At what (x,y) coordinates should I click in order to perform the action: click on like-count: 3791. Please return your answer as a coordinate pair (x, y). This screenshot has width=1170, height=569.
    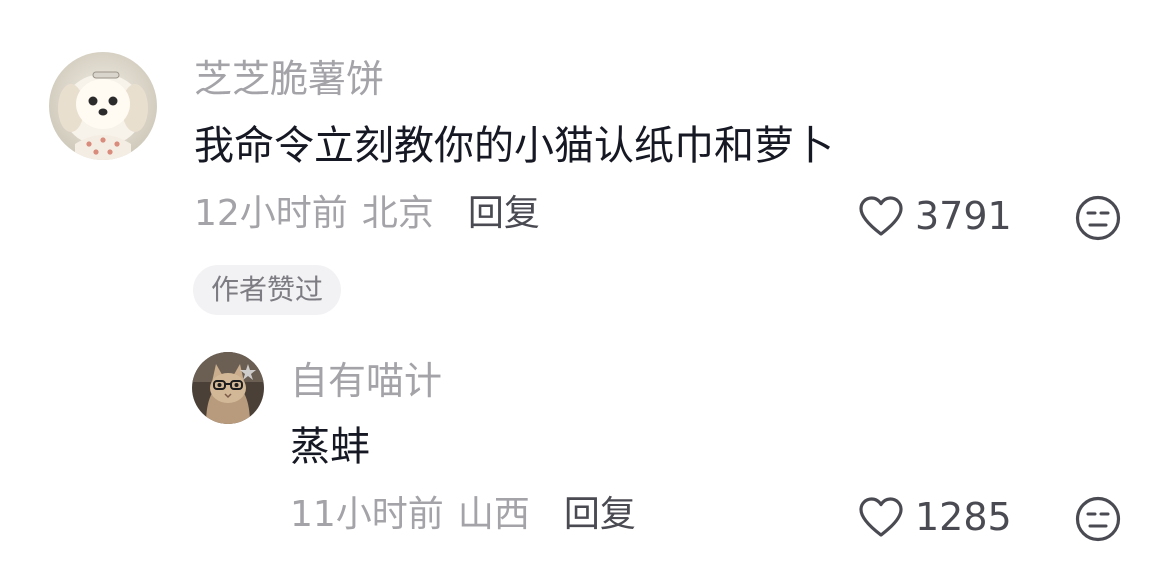
    Looking at the image, I should click on (963, 216).